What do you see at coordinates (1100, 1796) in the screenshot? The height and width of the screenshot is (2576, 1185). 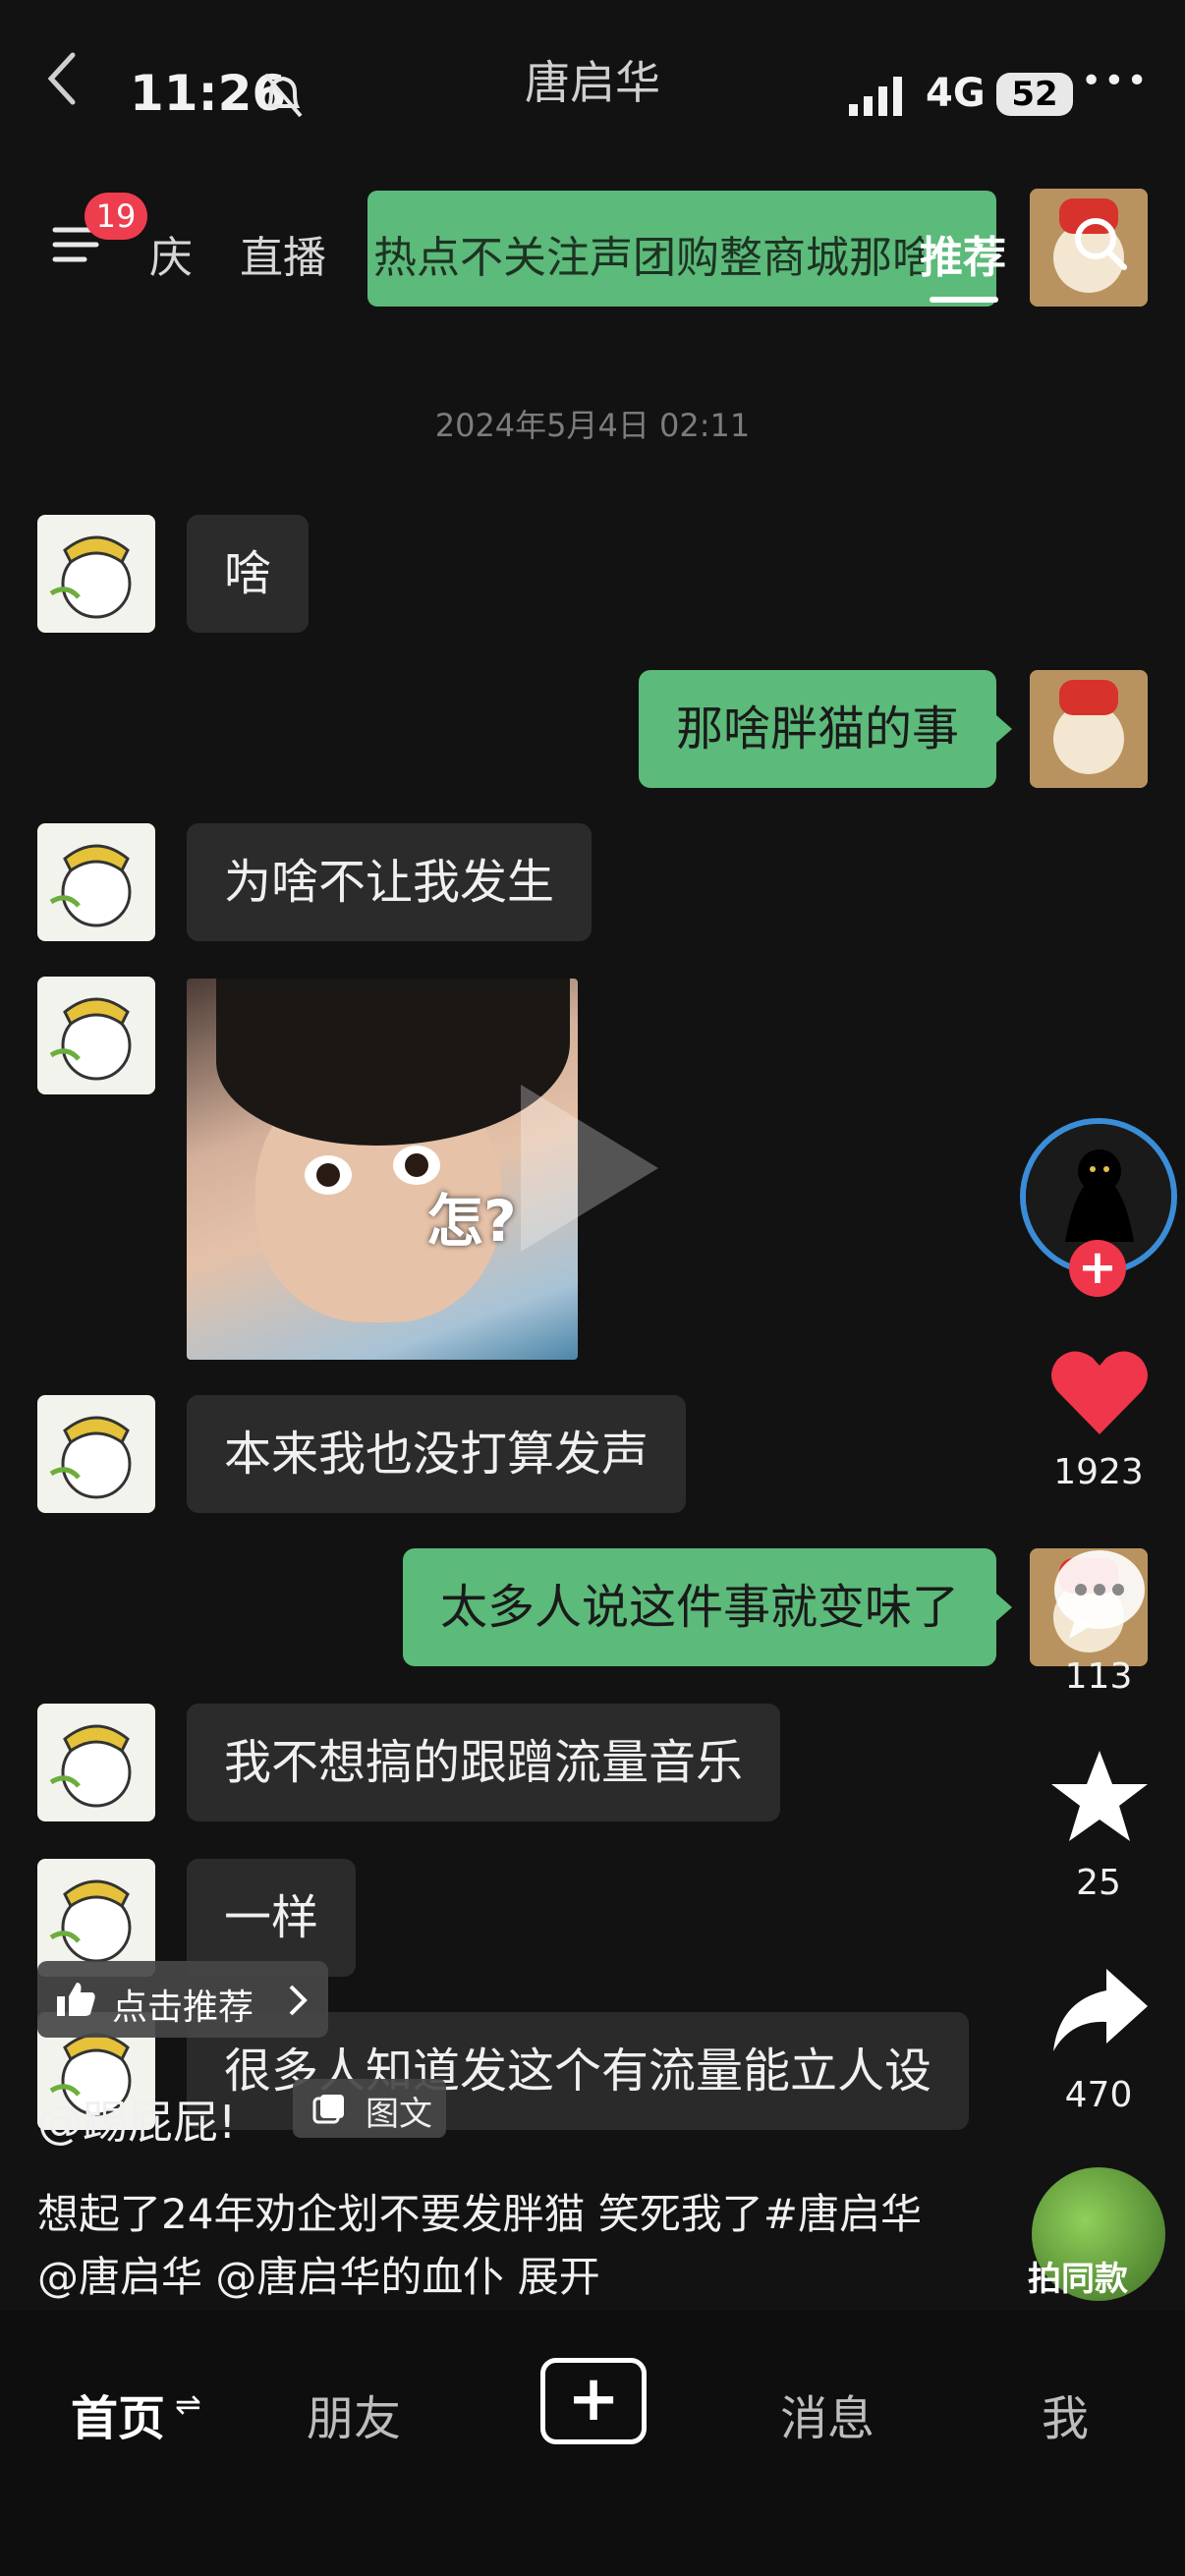 I see `favorite-star-icon` at bounding box center [1100, 1796].